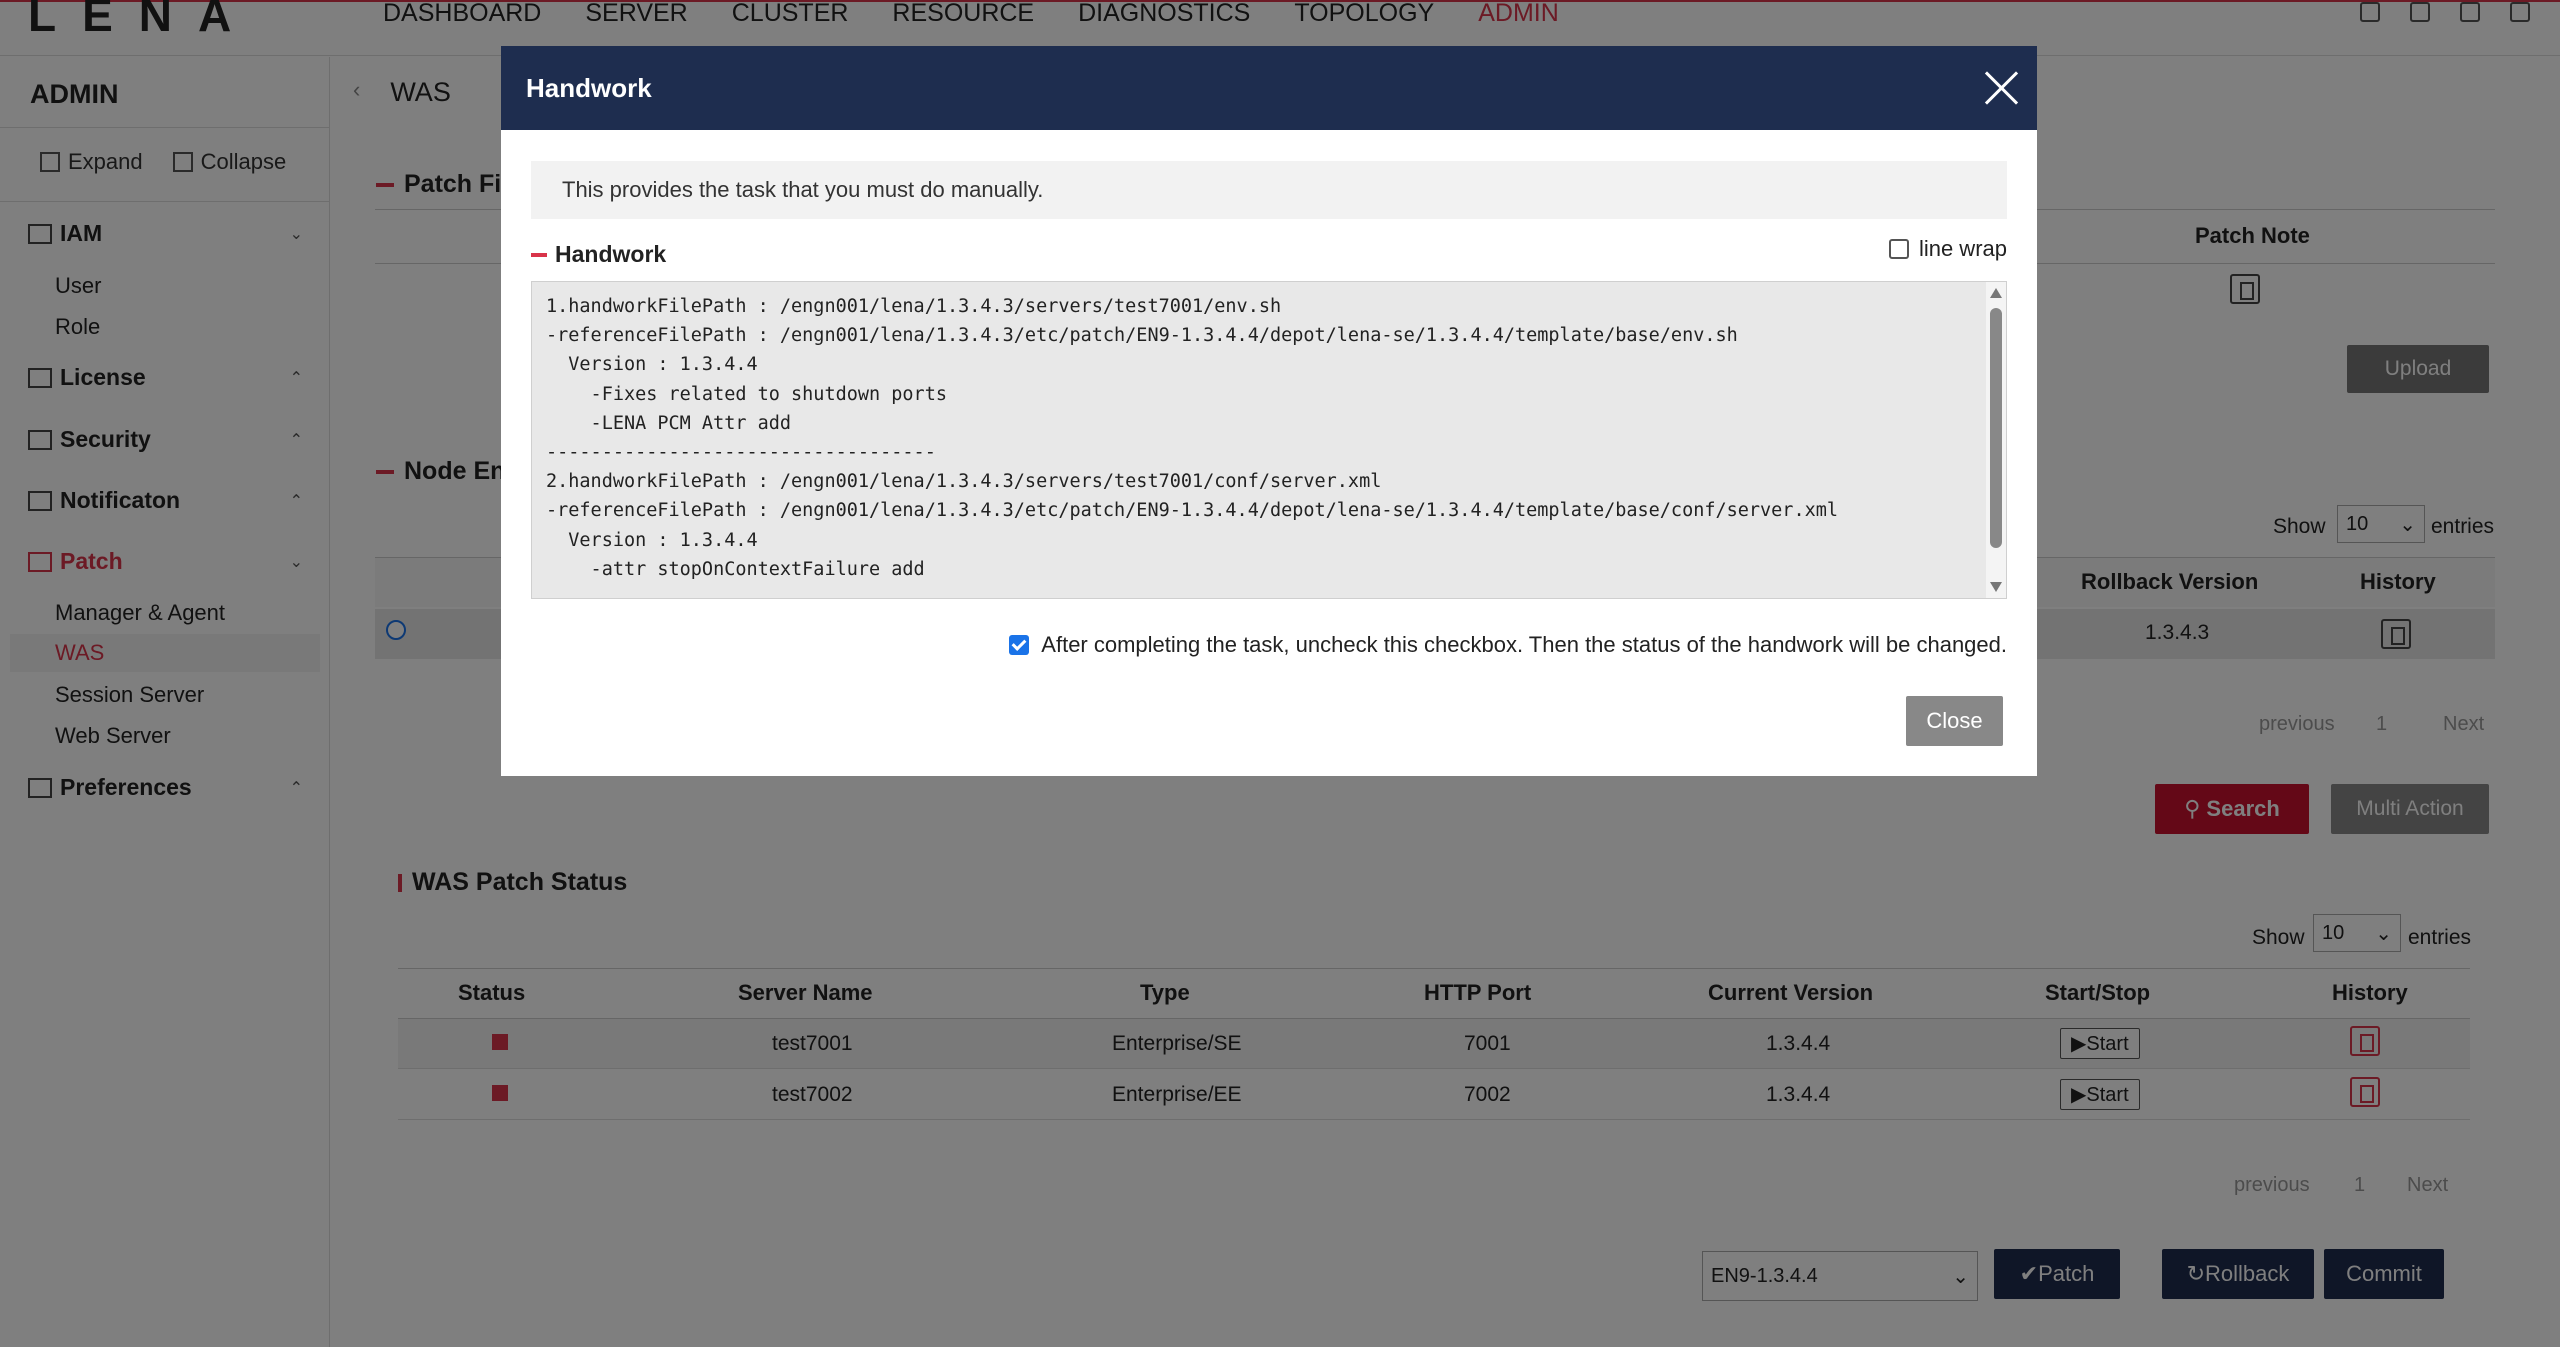 Image resolution: width=2560 pixels, height=1347 pixels. I want to click on line-wrap-option: line wrap, so click(1947, 249).